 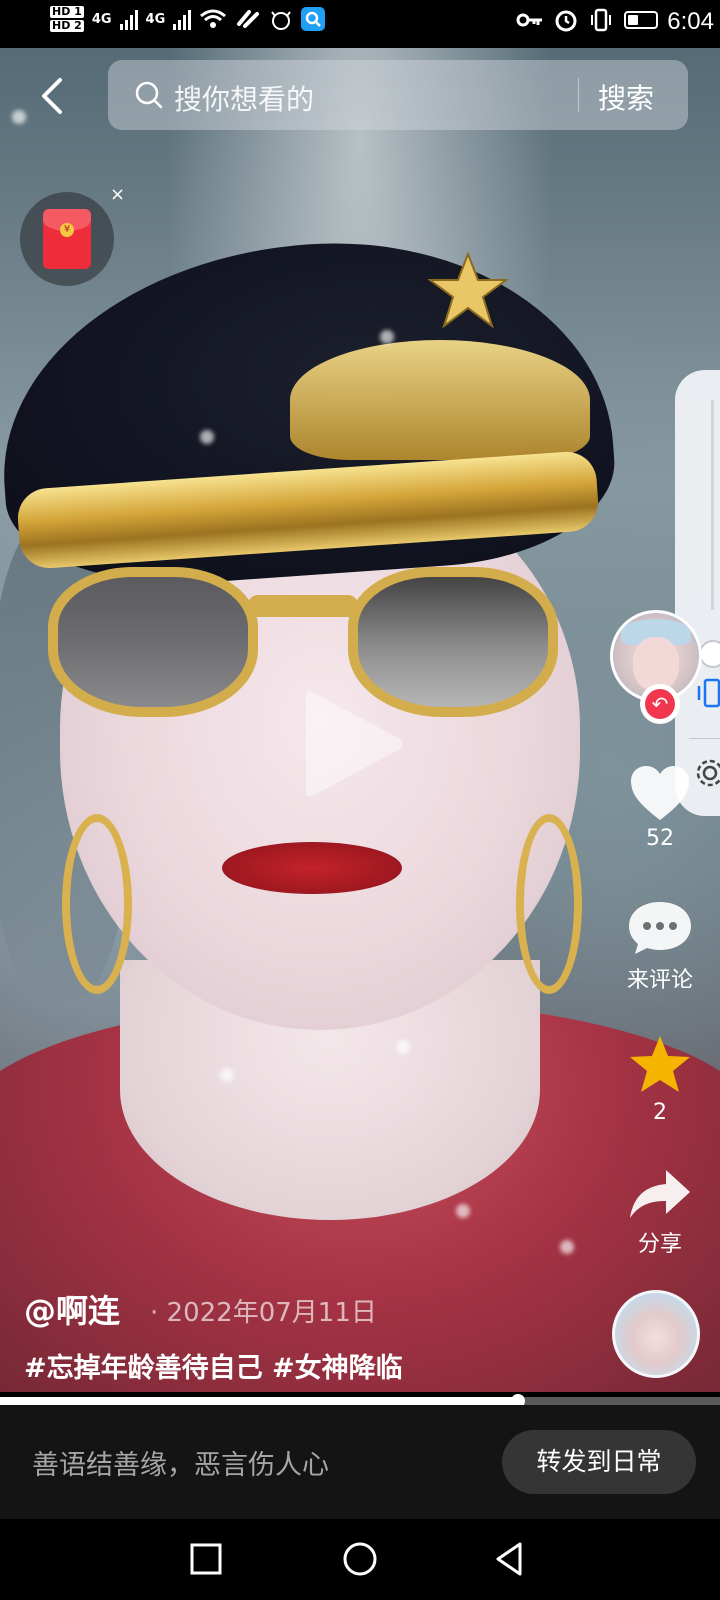 What do you see at coordinates (101, 19) in the screenshot?
I see `network-type-1: 4G` at bounding box center [101, 19].